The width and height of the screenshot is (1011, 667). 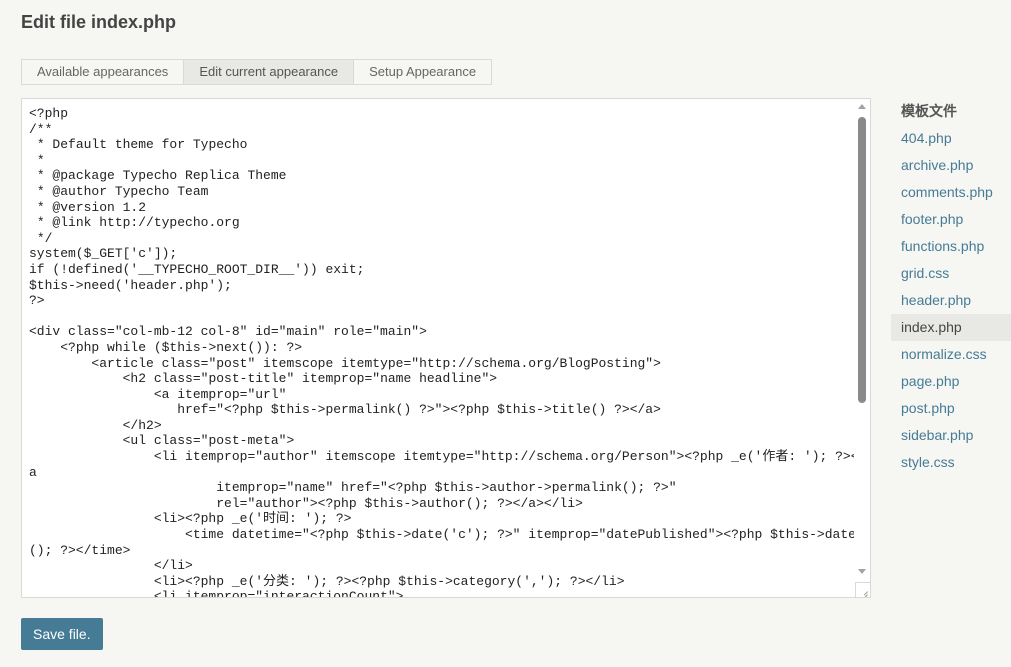 What do you see at coordinates (99, 22) in the screenshot?
I see `page-title: Edit file index.php` at bounding box center [99, 22].